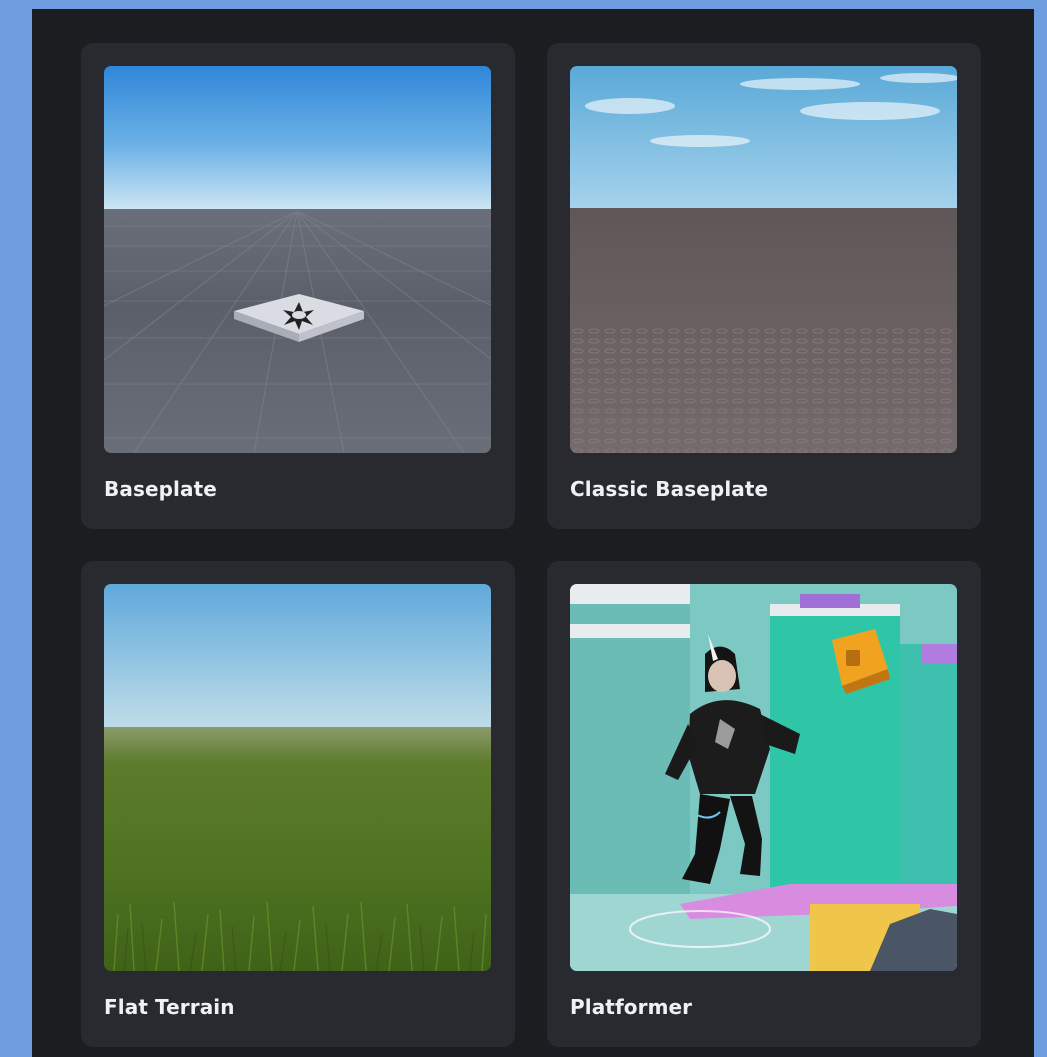 Image resolution: width=1047 pixels, height=1057 pixels. I want to click on classic-baseplate-thumbnail, so click(763, 259).